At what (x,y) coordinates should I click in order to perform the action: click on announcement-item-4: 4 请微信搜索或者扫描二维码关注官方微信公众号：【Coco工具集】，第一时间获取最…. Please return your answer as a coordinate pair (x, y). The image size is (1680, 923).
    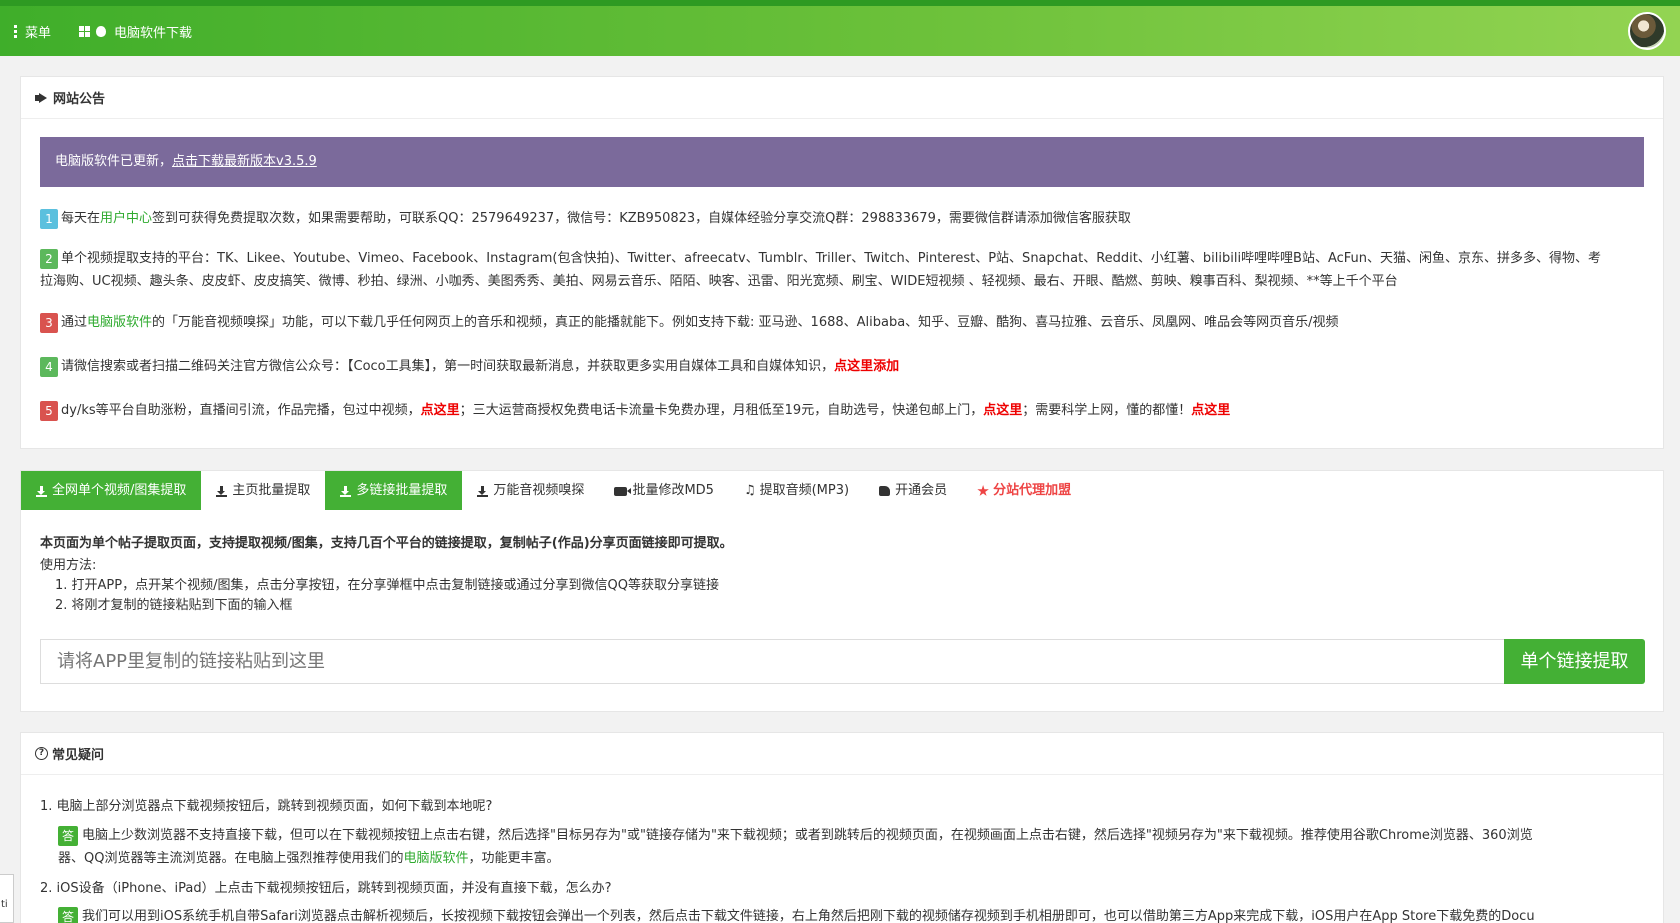
    Looking at the image, I should click on (469, 366).